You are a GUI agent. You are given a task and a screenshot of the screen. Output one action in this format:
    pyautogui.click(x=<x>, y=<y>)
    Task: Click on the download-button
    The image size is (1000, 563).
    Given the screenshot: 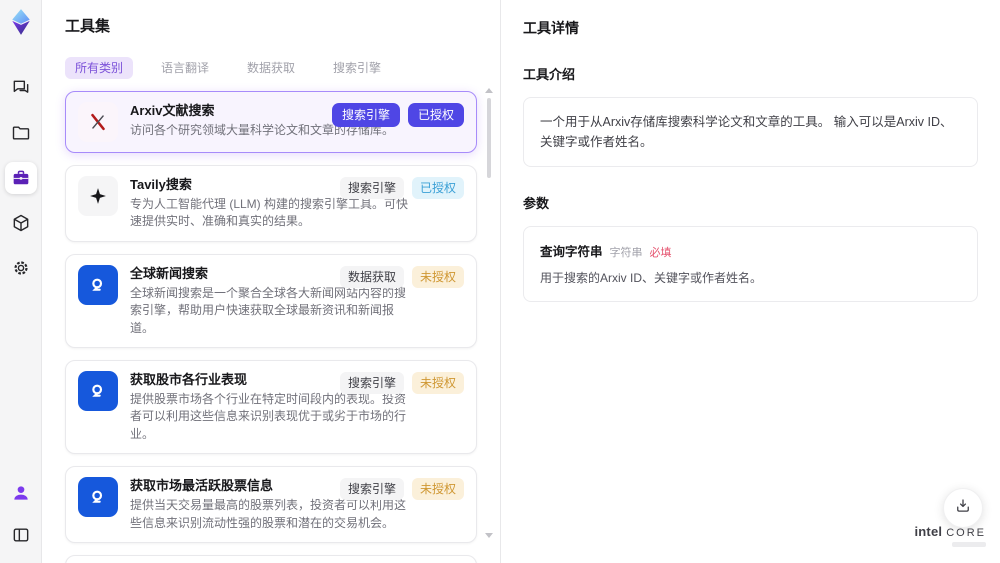 What is the action you would take?
    pyautogui.click(x=963, y=508)
    